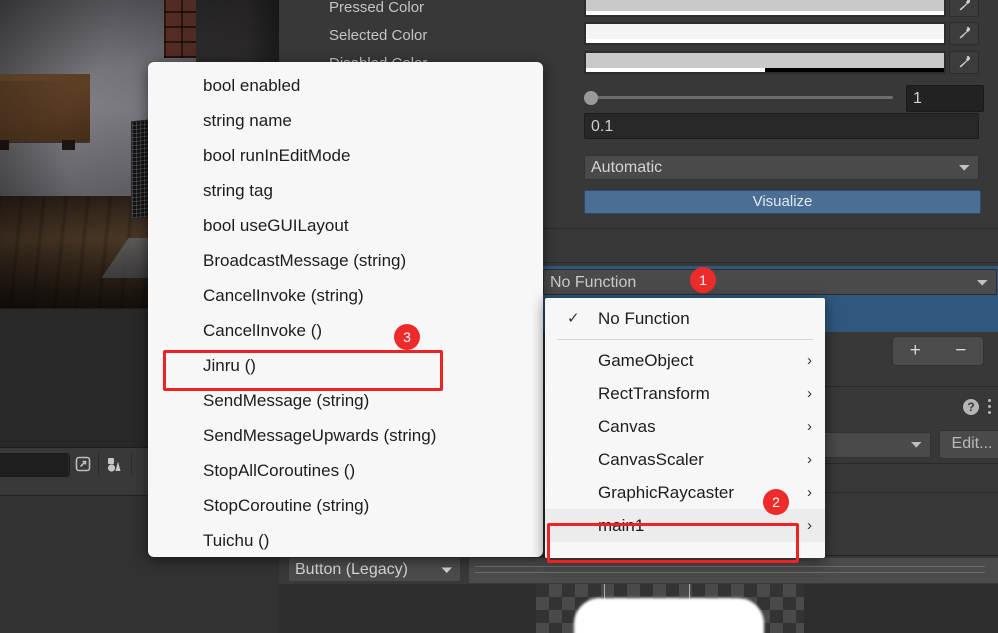 This screenshot has width=998, height=633. What do you see at coordinates (769, 228) in the screenshot?
I see `inspector-divider` at bounding box center [769, 228].